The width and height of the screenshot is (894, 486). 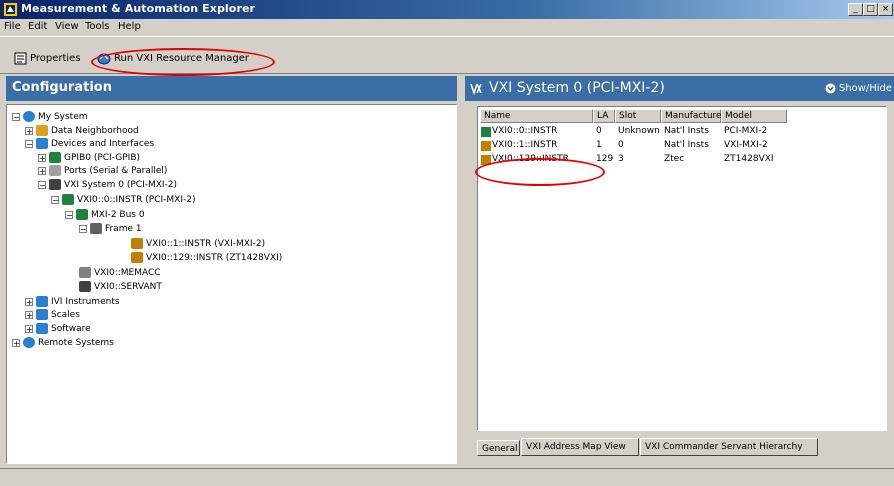 I want to click on tree-node: VXI0::1::INSTR (VXI-MXI-2), so click(x=198, y=243).